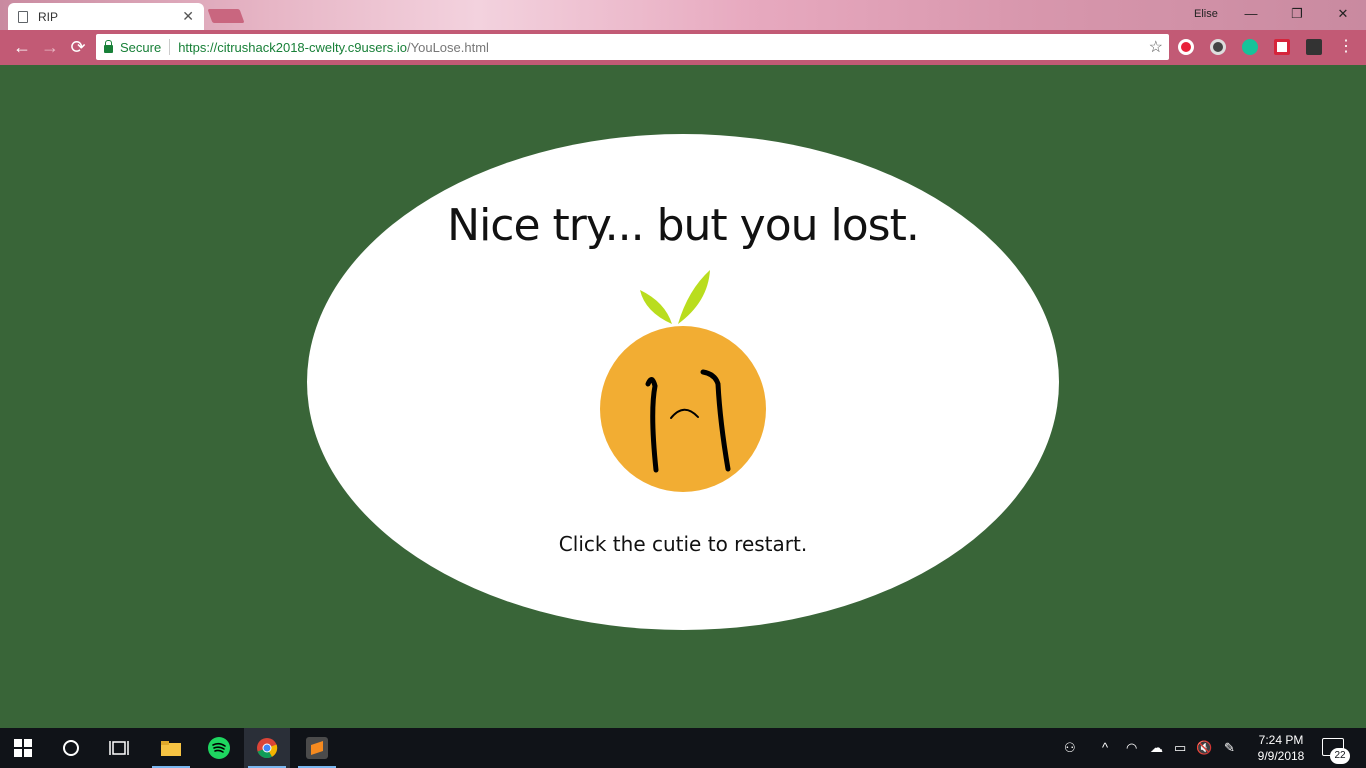 This screenshot has width=1366, height=768. I want to click on restart-instruction: Click the cutie to restart., so click(683, 544).